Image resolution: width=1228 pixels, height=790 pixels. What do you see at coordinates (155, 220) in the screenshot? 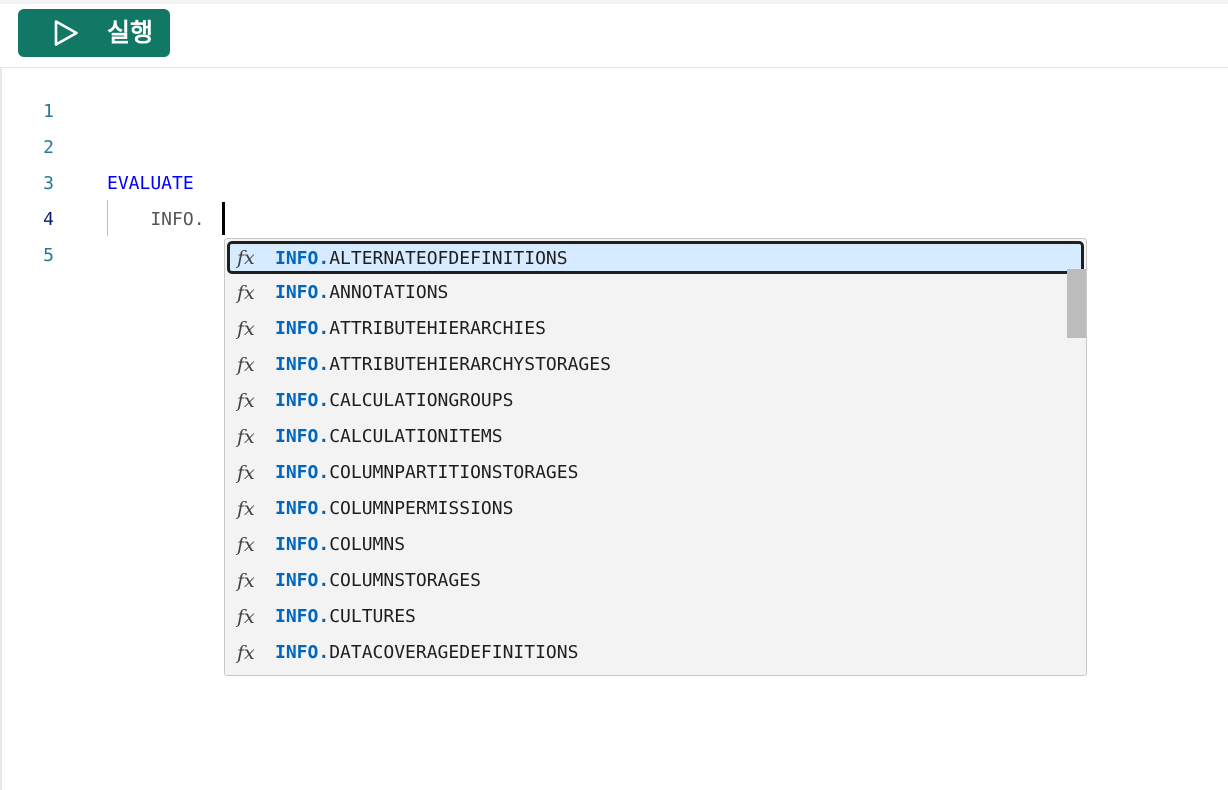
I see `code-line-info: INFO.` at bounding box center [155, 220].